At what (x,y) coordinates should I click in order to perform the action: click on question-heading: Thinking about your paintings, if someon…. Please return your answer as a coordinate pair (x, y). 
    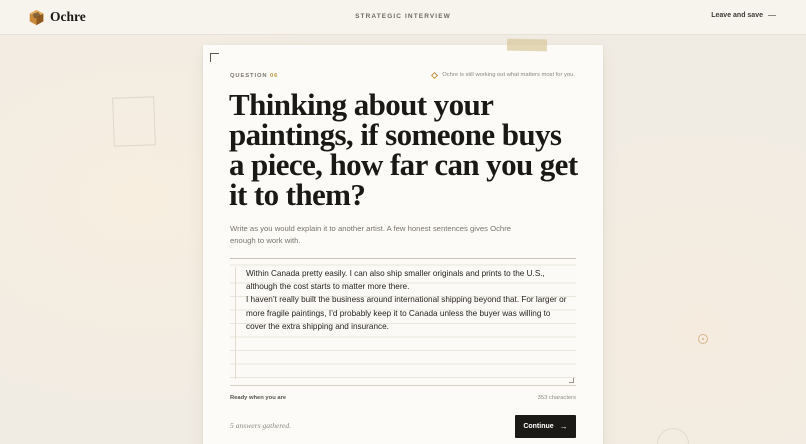
    Looking at the image, I should click on (403, 149).